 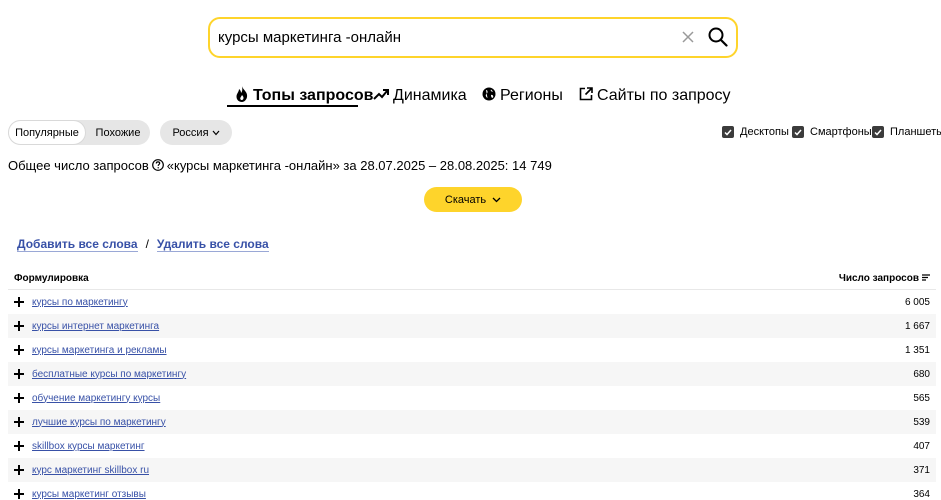 I want to click on device-label: Планшеты, so click(x=915, y=132).